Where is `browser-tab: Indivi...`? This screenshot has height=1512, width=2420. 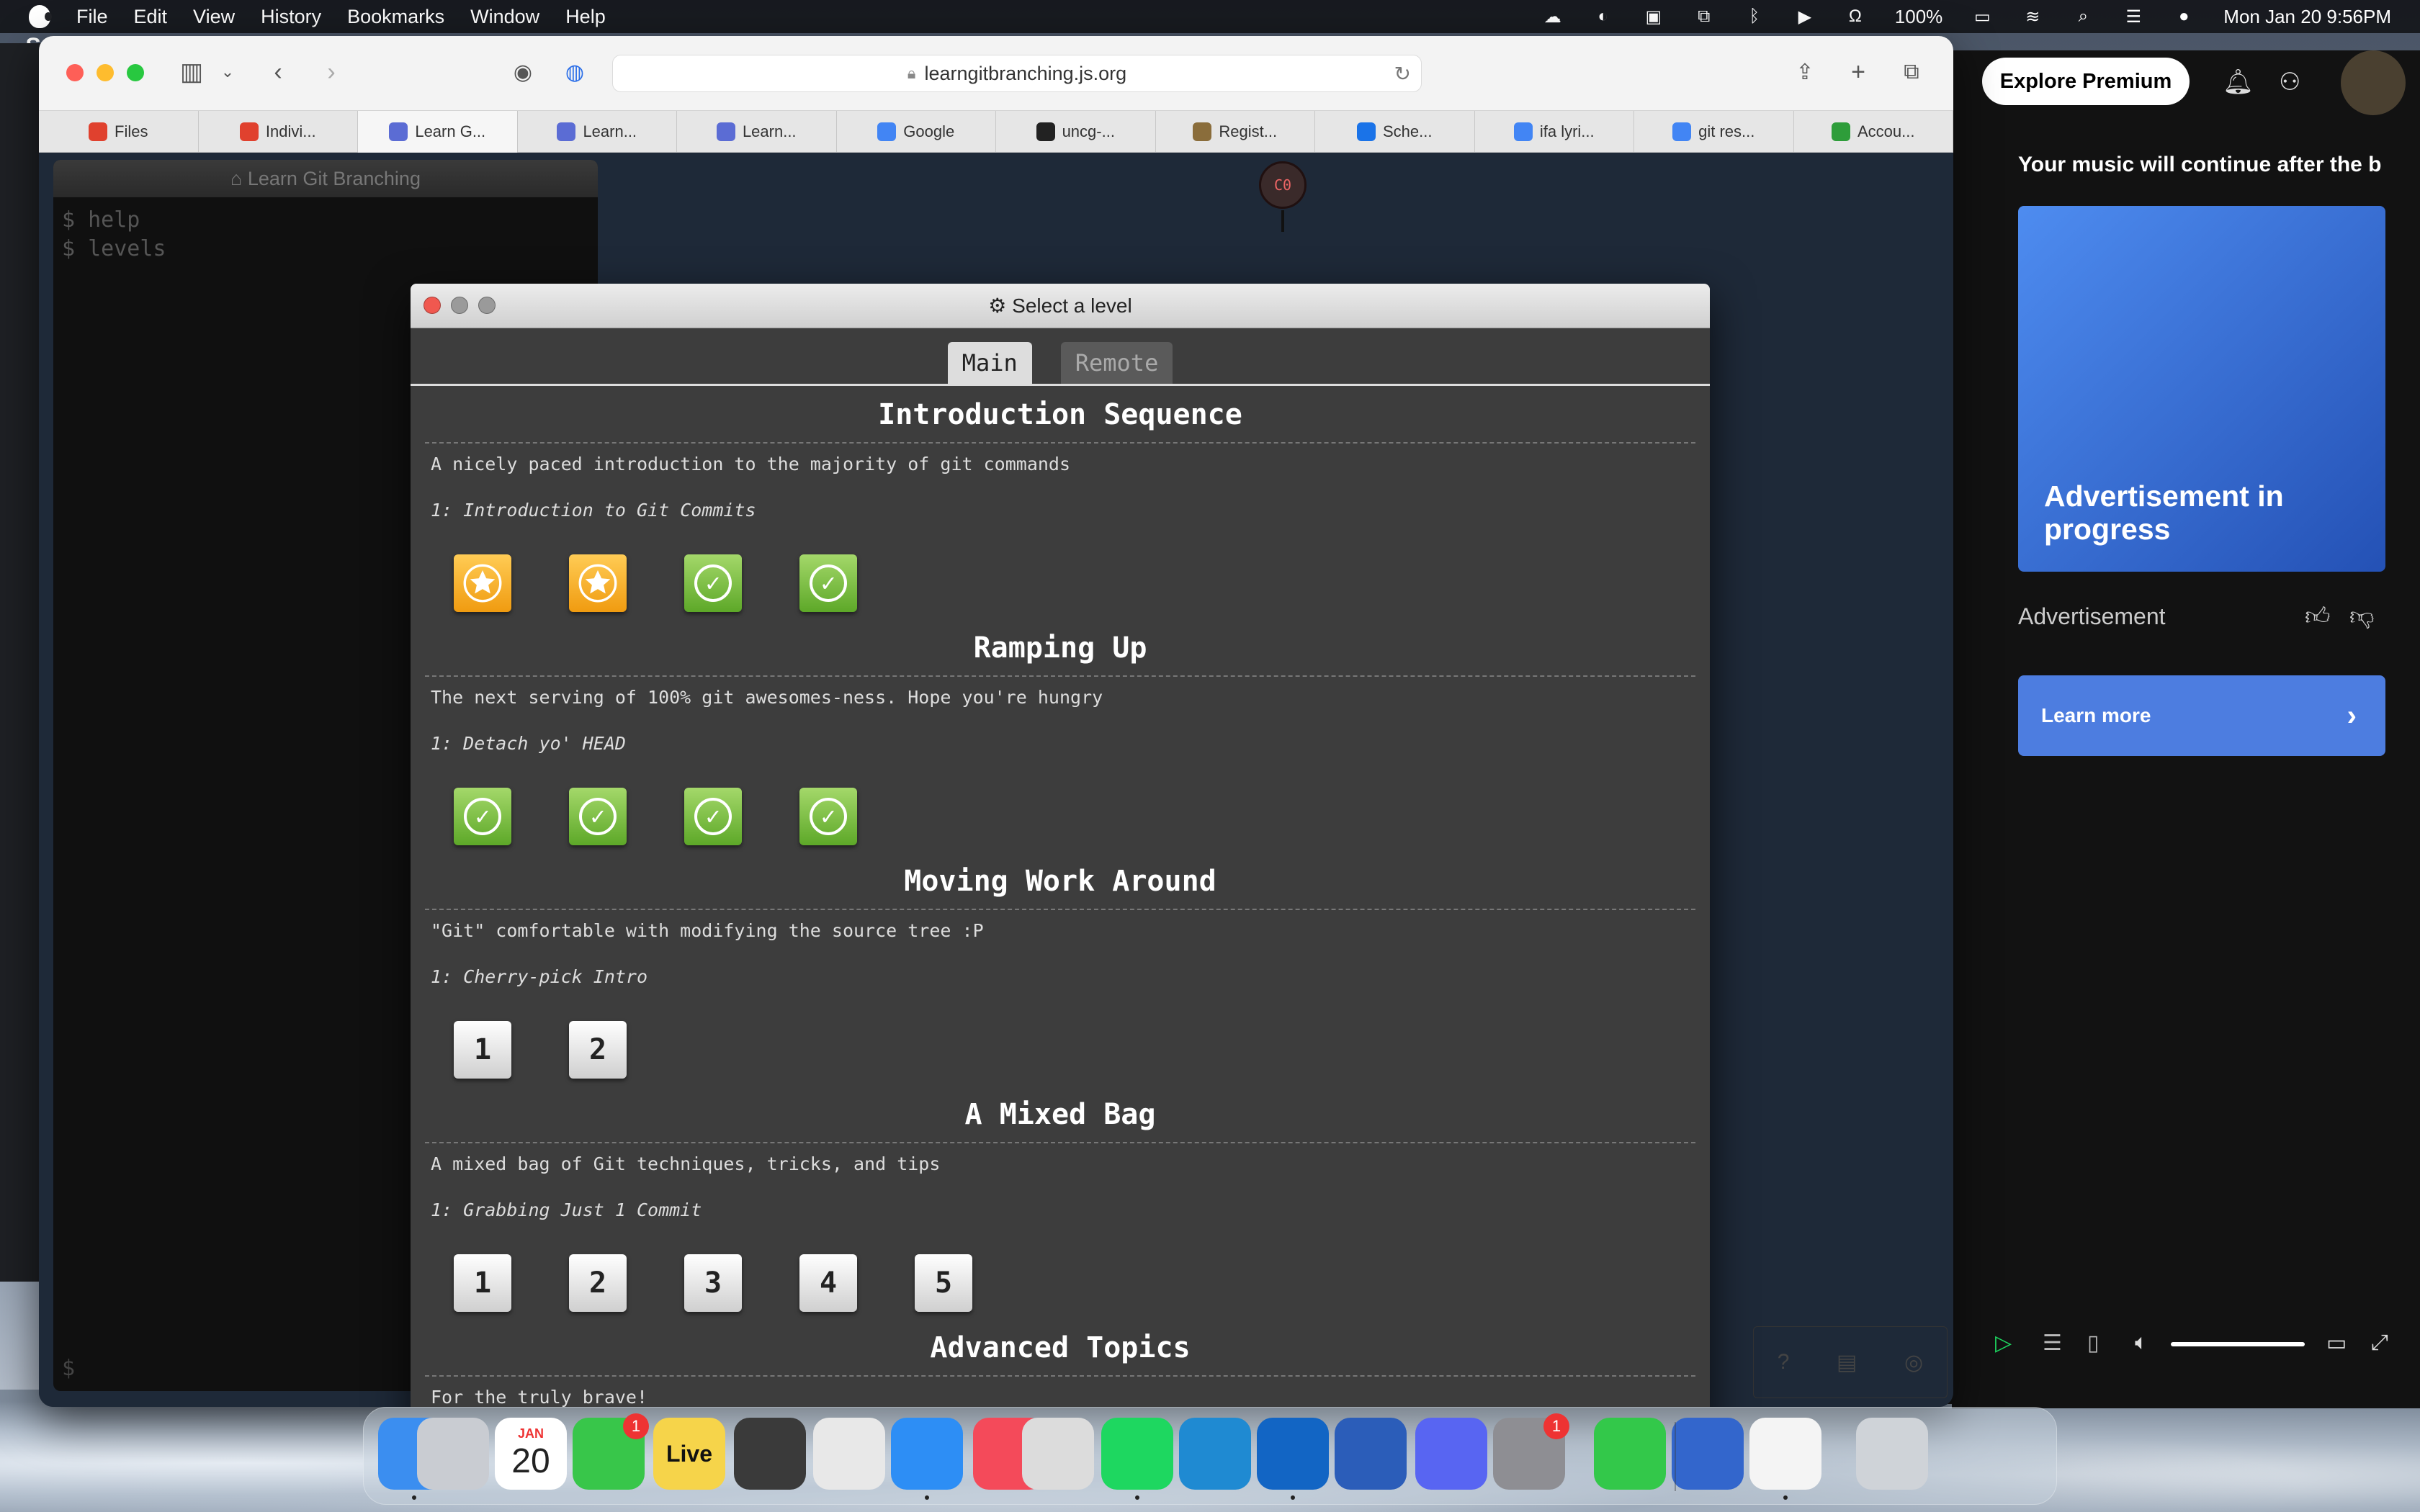
browser-tab: Indivi... is located at coordinates (278, 132).